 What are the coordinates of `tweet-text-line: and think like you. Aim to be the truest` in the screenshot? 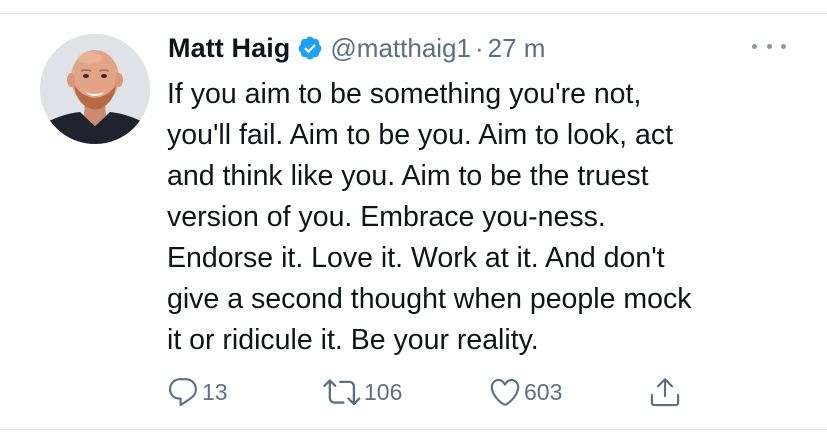 It's located at (408, 176).